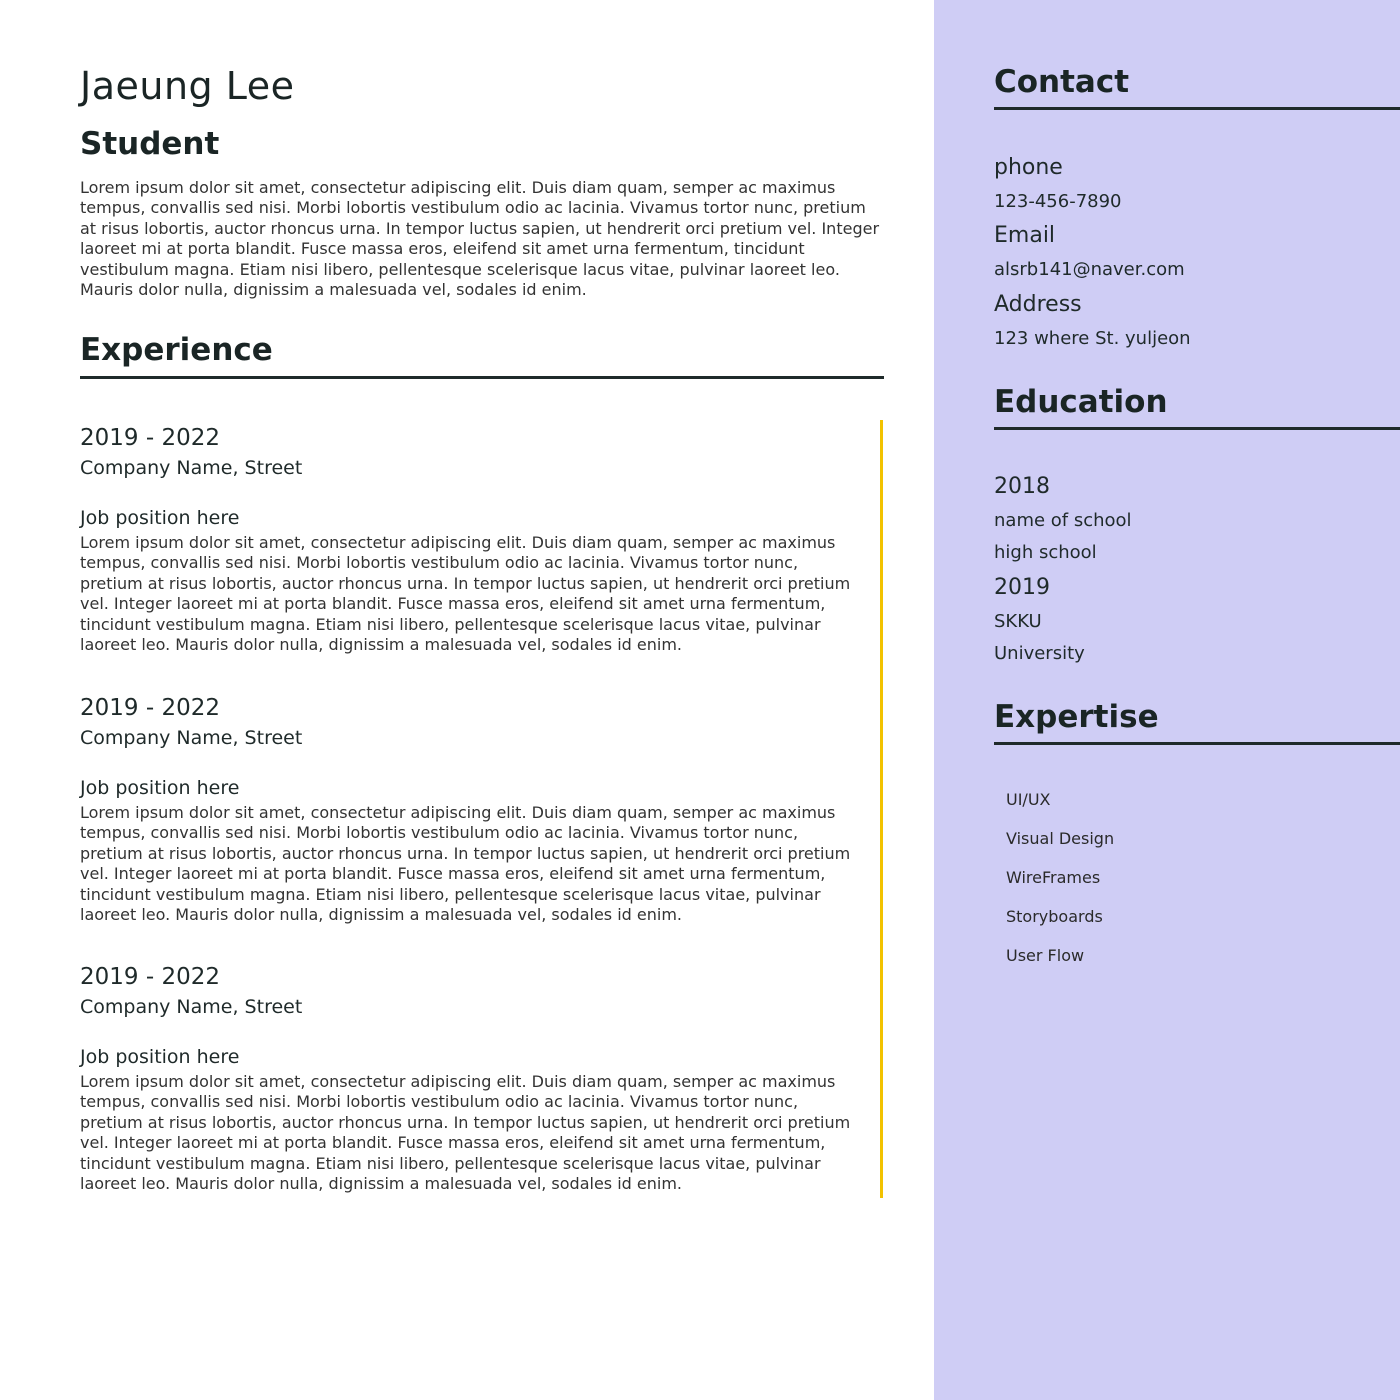 The image size is (1400, 1400). I want to click on email-value: alsrb141@naver.com, so click(1089, 269).